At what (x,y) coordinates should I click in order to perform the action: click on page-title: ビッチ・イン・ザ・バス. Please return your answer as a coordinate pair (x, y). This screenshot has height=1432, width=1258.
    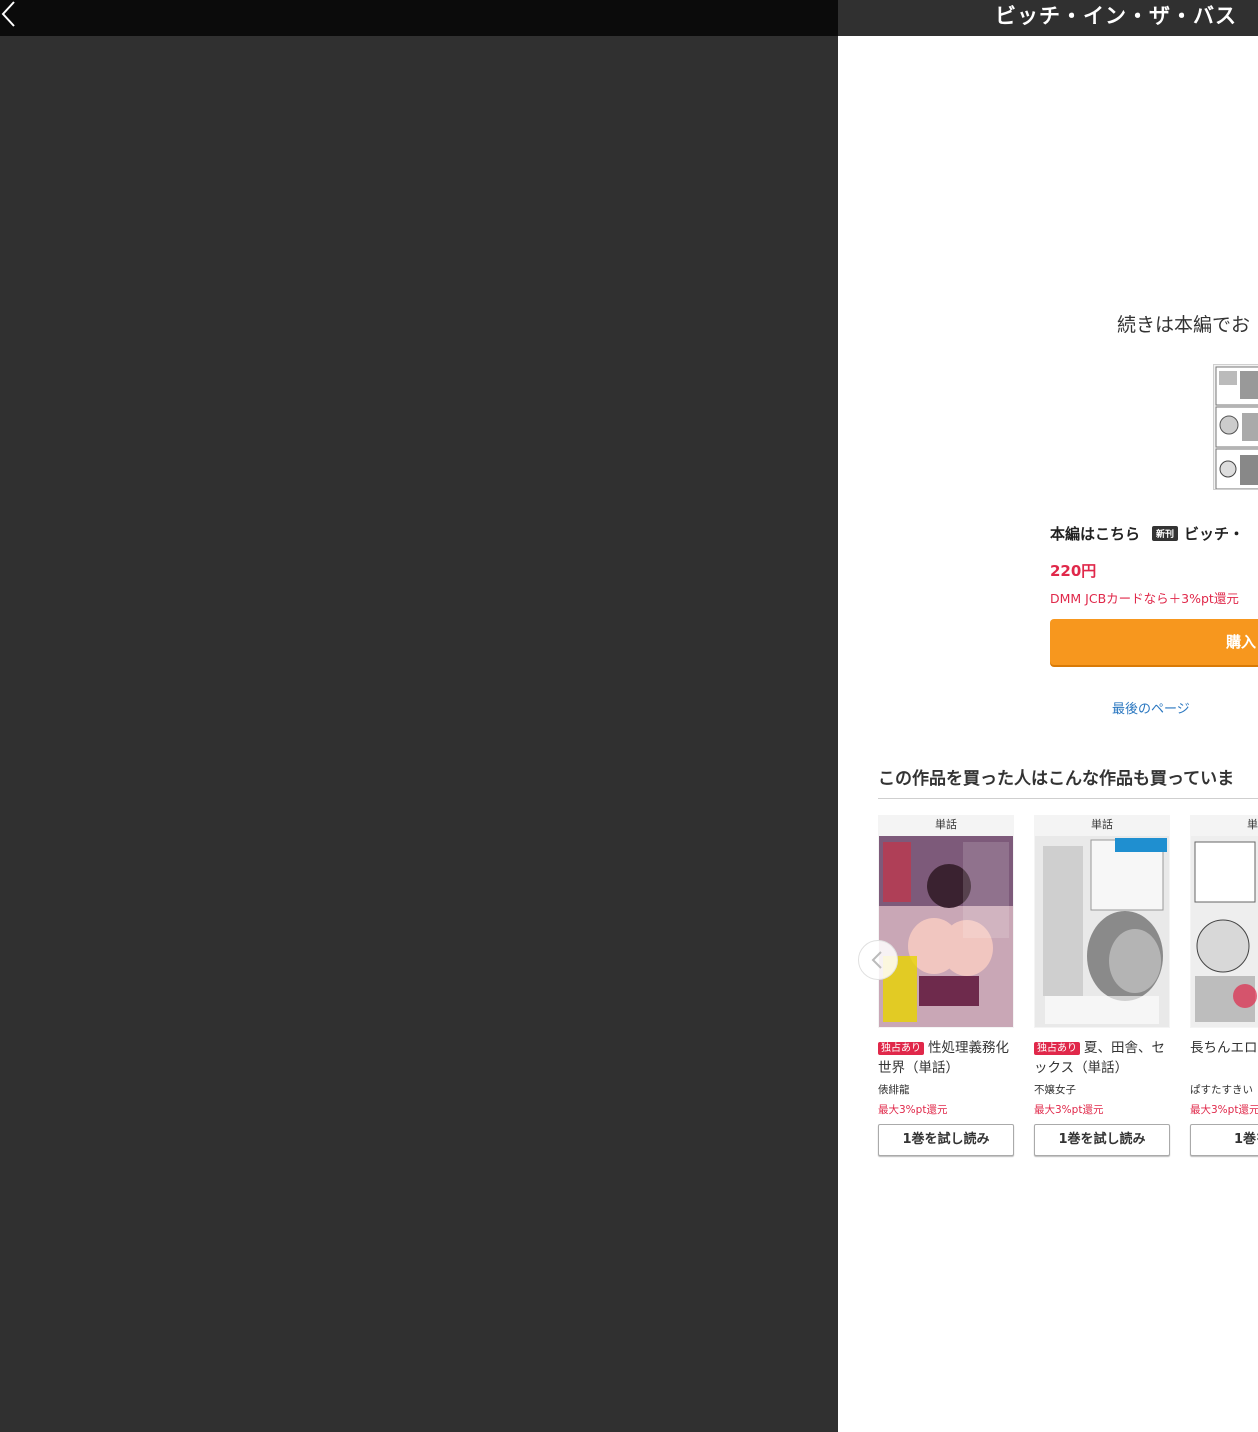
    Looking at the image, I should click on (1116, 16).